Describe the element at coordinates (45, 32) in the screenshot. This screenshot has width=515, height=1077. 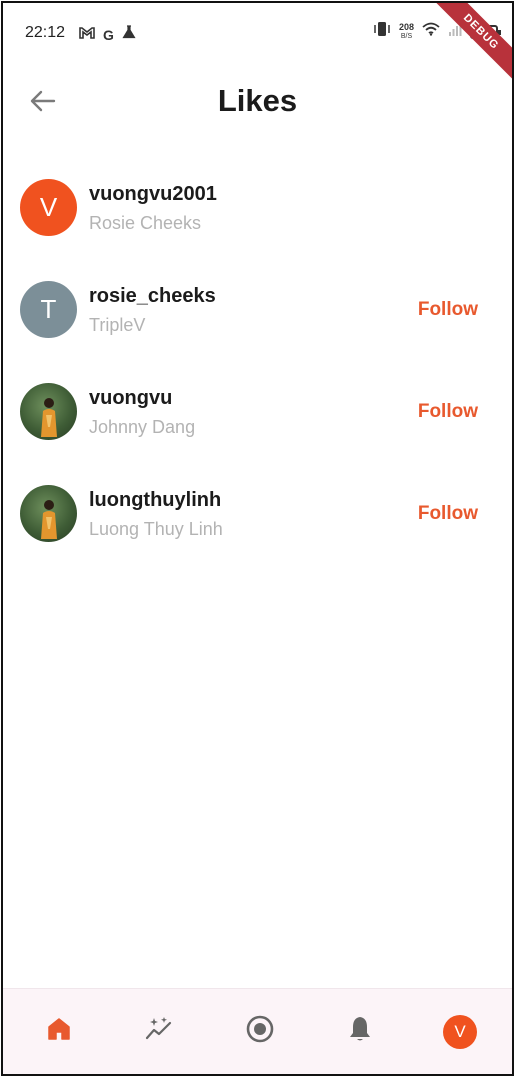
I see `status-time: 22:12` at that location.